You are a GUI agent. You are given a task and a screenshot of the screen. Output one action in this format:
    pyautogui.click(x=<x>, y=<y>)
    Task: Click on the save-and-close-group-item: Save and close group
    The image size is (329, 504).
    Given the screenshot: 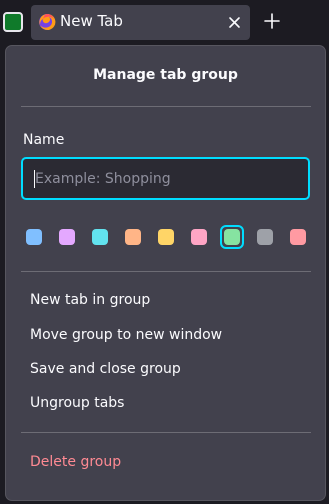 What is the action you would take?
    pyautogui.click(x=105, y=369)
    